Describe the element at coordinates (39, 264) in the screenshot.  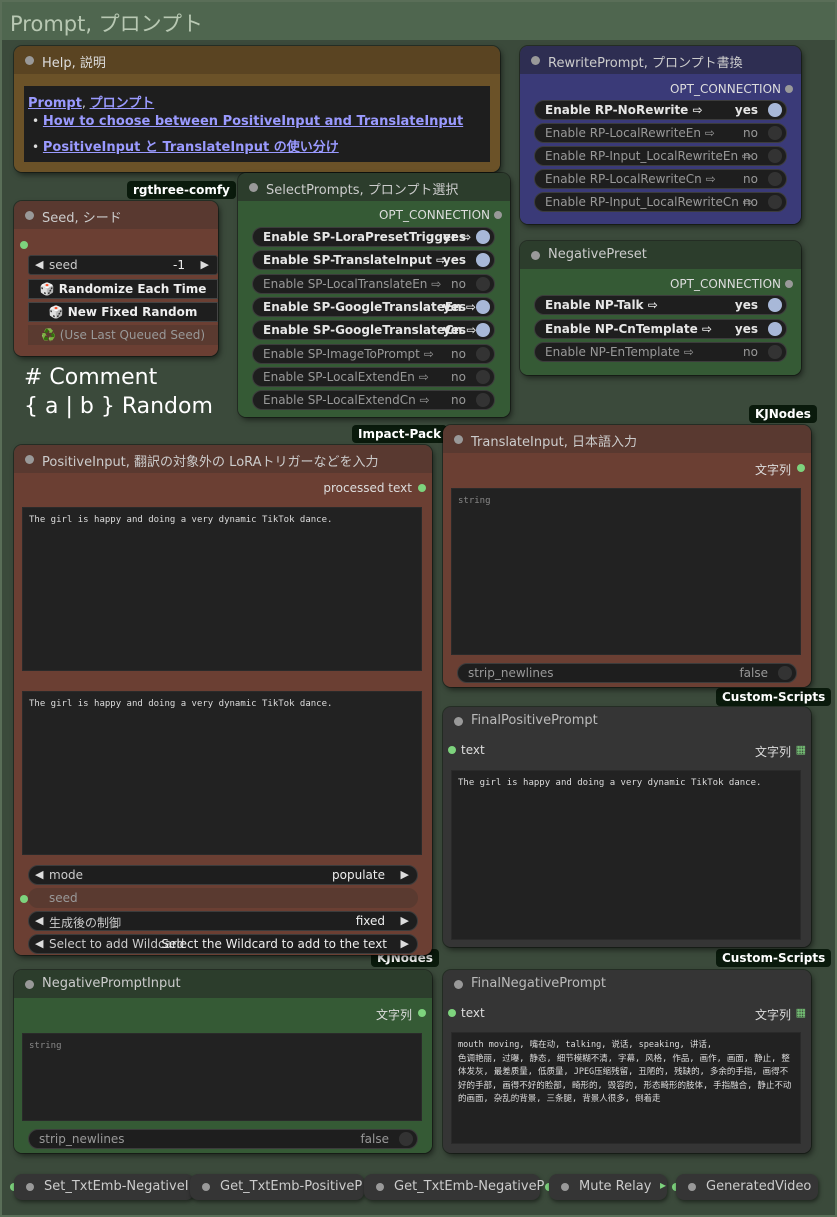
I see `decrement-arrow-icon: ◀` at that location.